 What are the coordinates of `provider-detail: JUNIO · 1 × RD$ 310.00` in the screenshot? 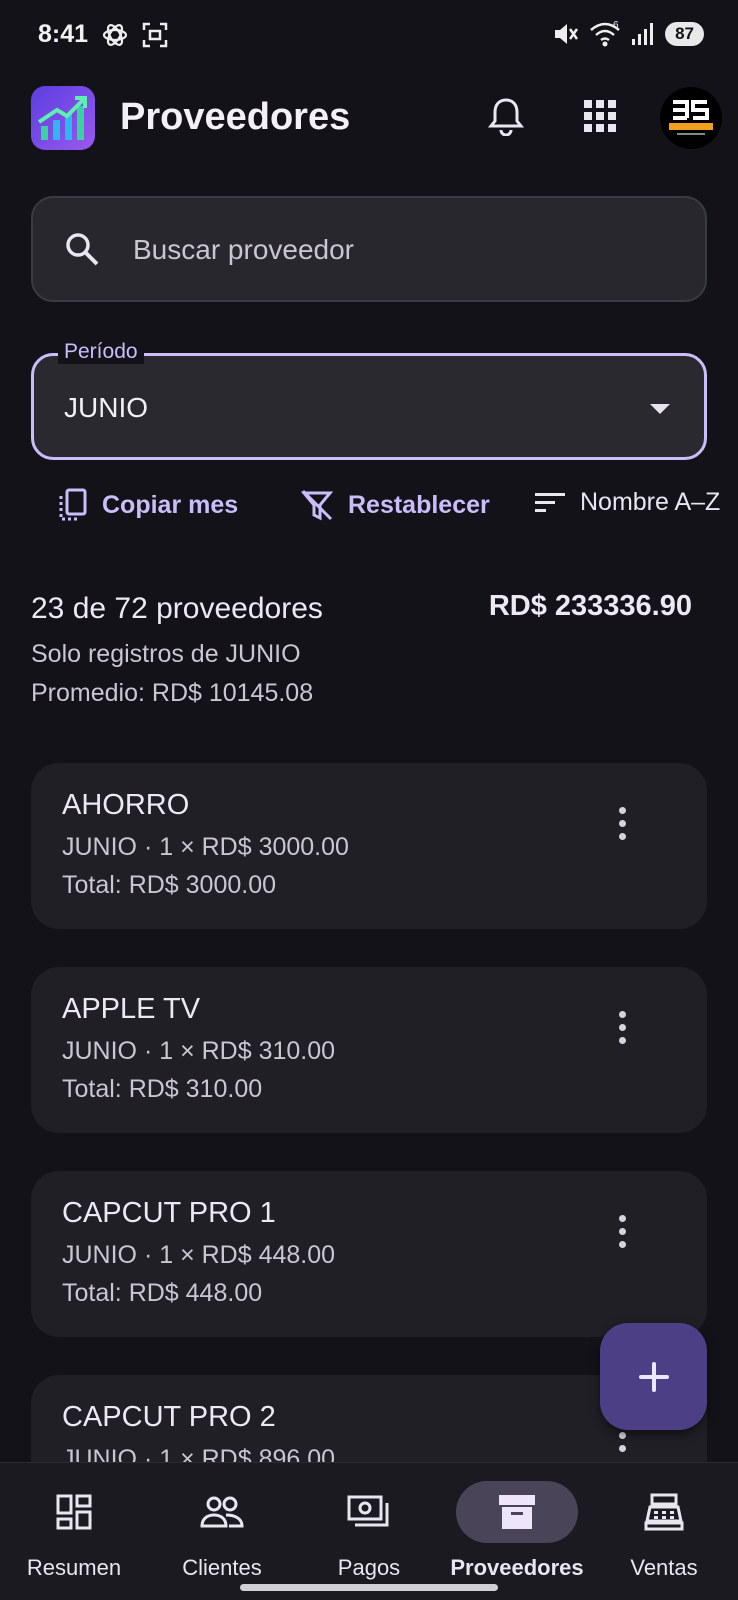 It's located at (199, 1051).